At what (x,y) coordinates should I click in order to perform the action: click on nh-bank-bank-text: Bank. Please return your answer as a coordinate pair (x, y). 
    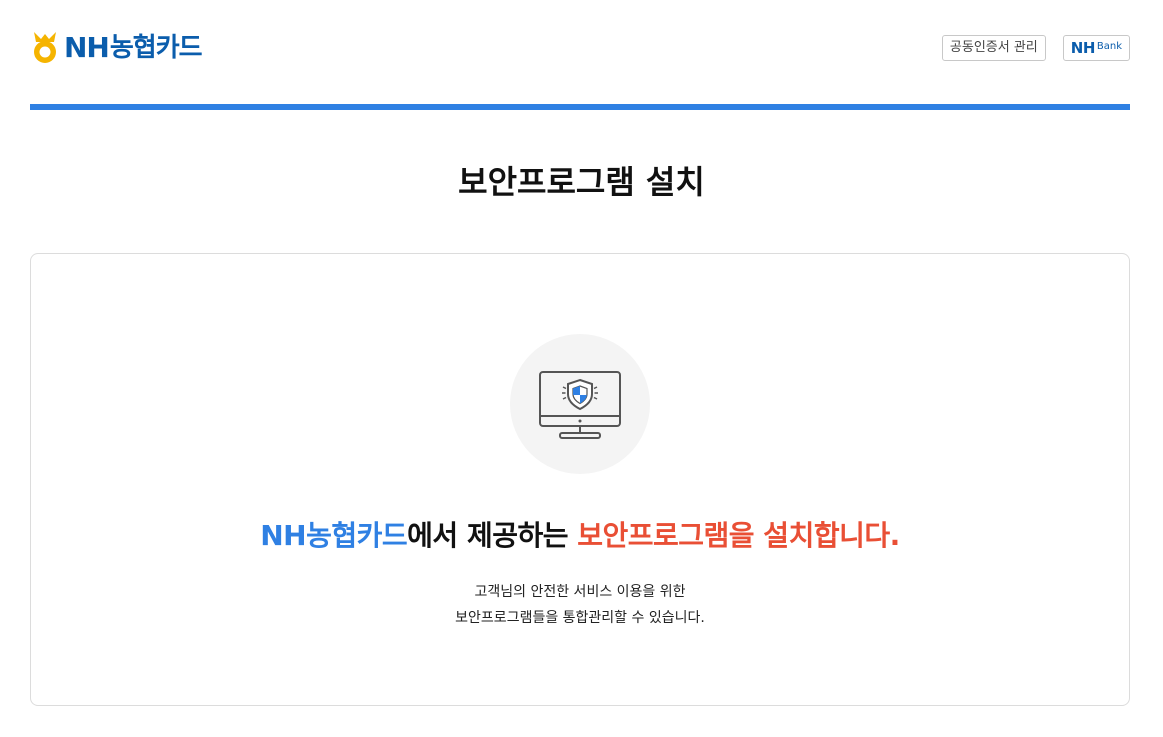
    Looking at the image, I should click on (1109, 46).